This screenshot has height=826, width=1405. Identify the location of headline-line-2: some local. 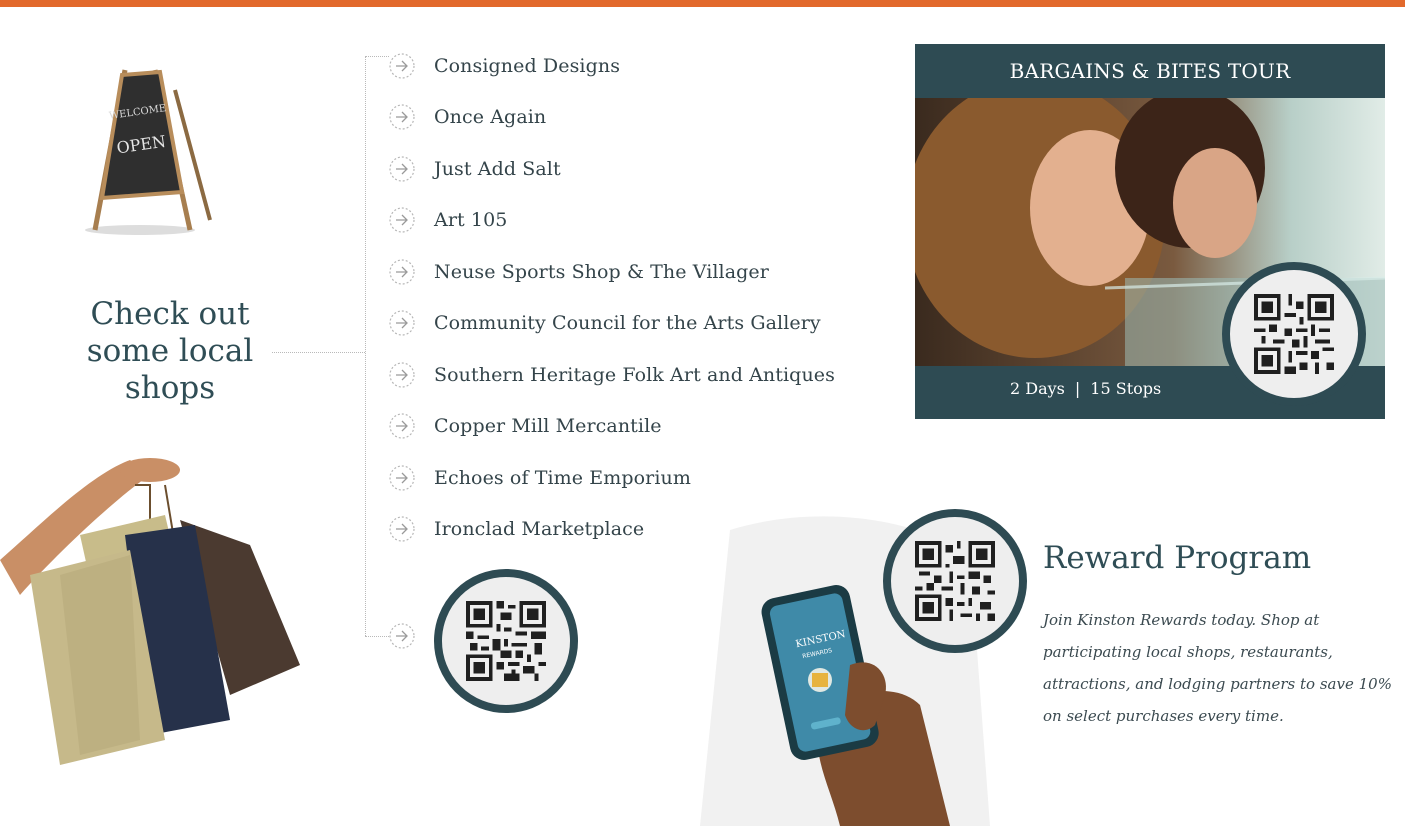
(170, 351).